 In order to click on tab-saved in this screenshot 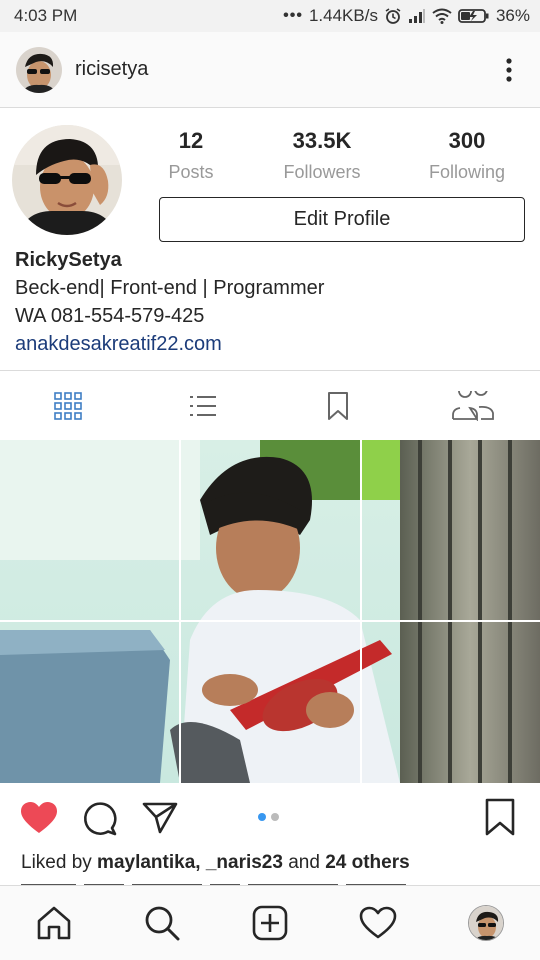, I will do `click(337, 406)`.